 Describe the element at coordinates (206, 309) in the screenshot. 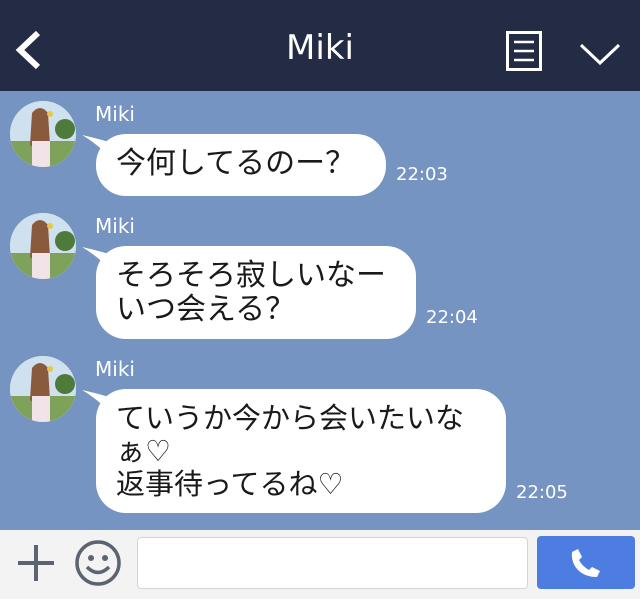

I see `message-text: いつ会える？` at that location.